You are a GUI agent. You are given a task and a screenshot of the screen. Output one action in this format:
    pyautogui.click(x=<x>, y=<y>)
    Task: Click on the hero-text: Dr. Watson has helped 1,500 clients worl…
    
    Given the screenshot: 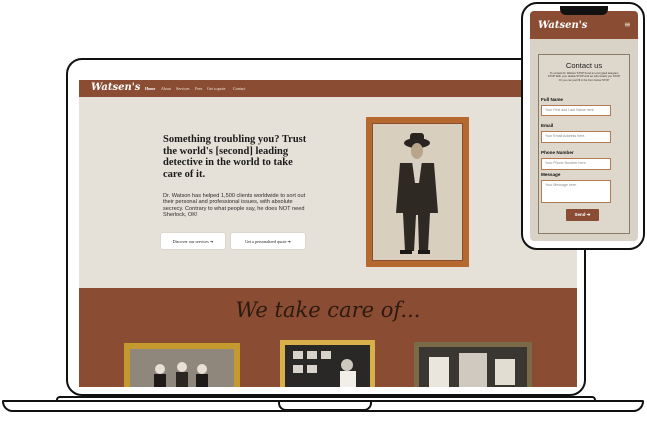 What is the action you would take?
    pyautogui.click(x=234, y=206)
    